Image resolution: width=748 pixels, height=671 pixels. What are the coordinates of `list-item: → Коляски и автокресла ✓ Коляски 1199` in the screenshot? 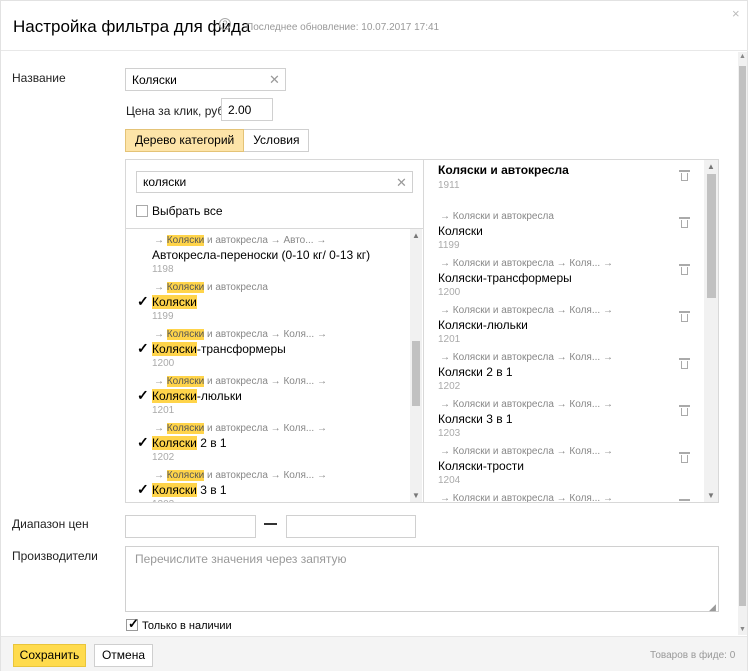 It's located at (268, 299).